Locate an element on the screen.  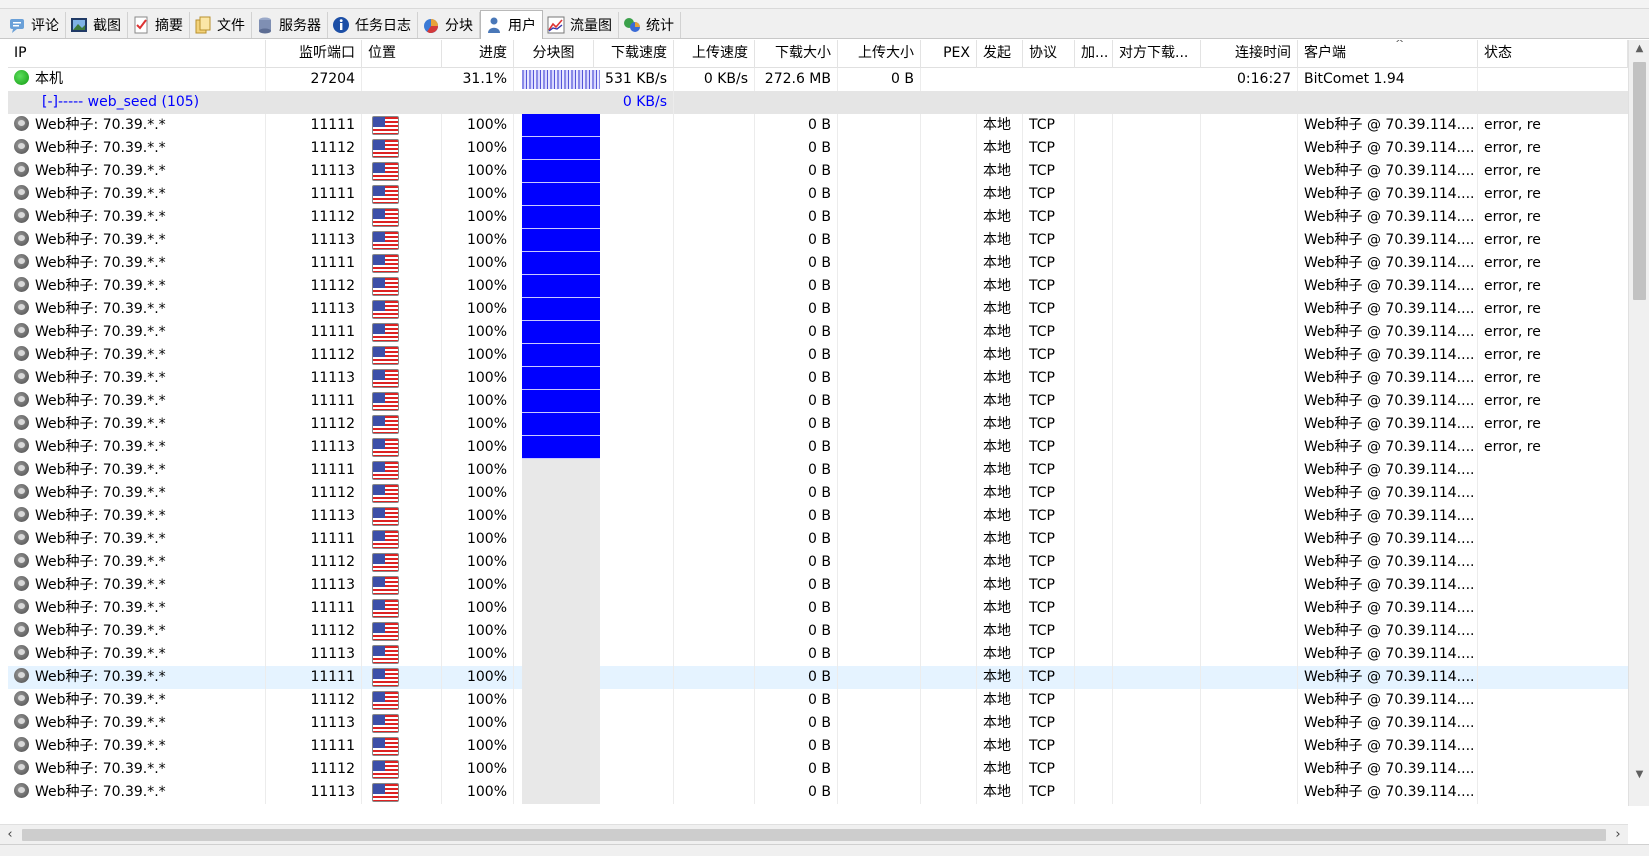
column-header-port: 监听端口 is located at coordinates (314, 54).